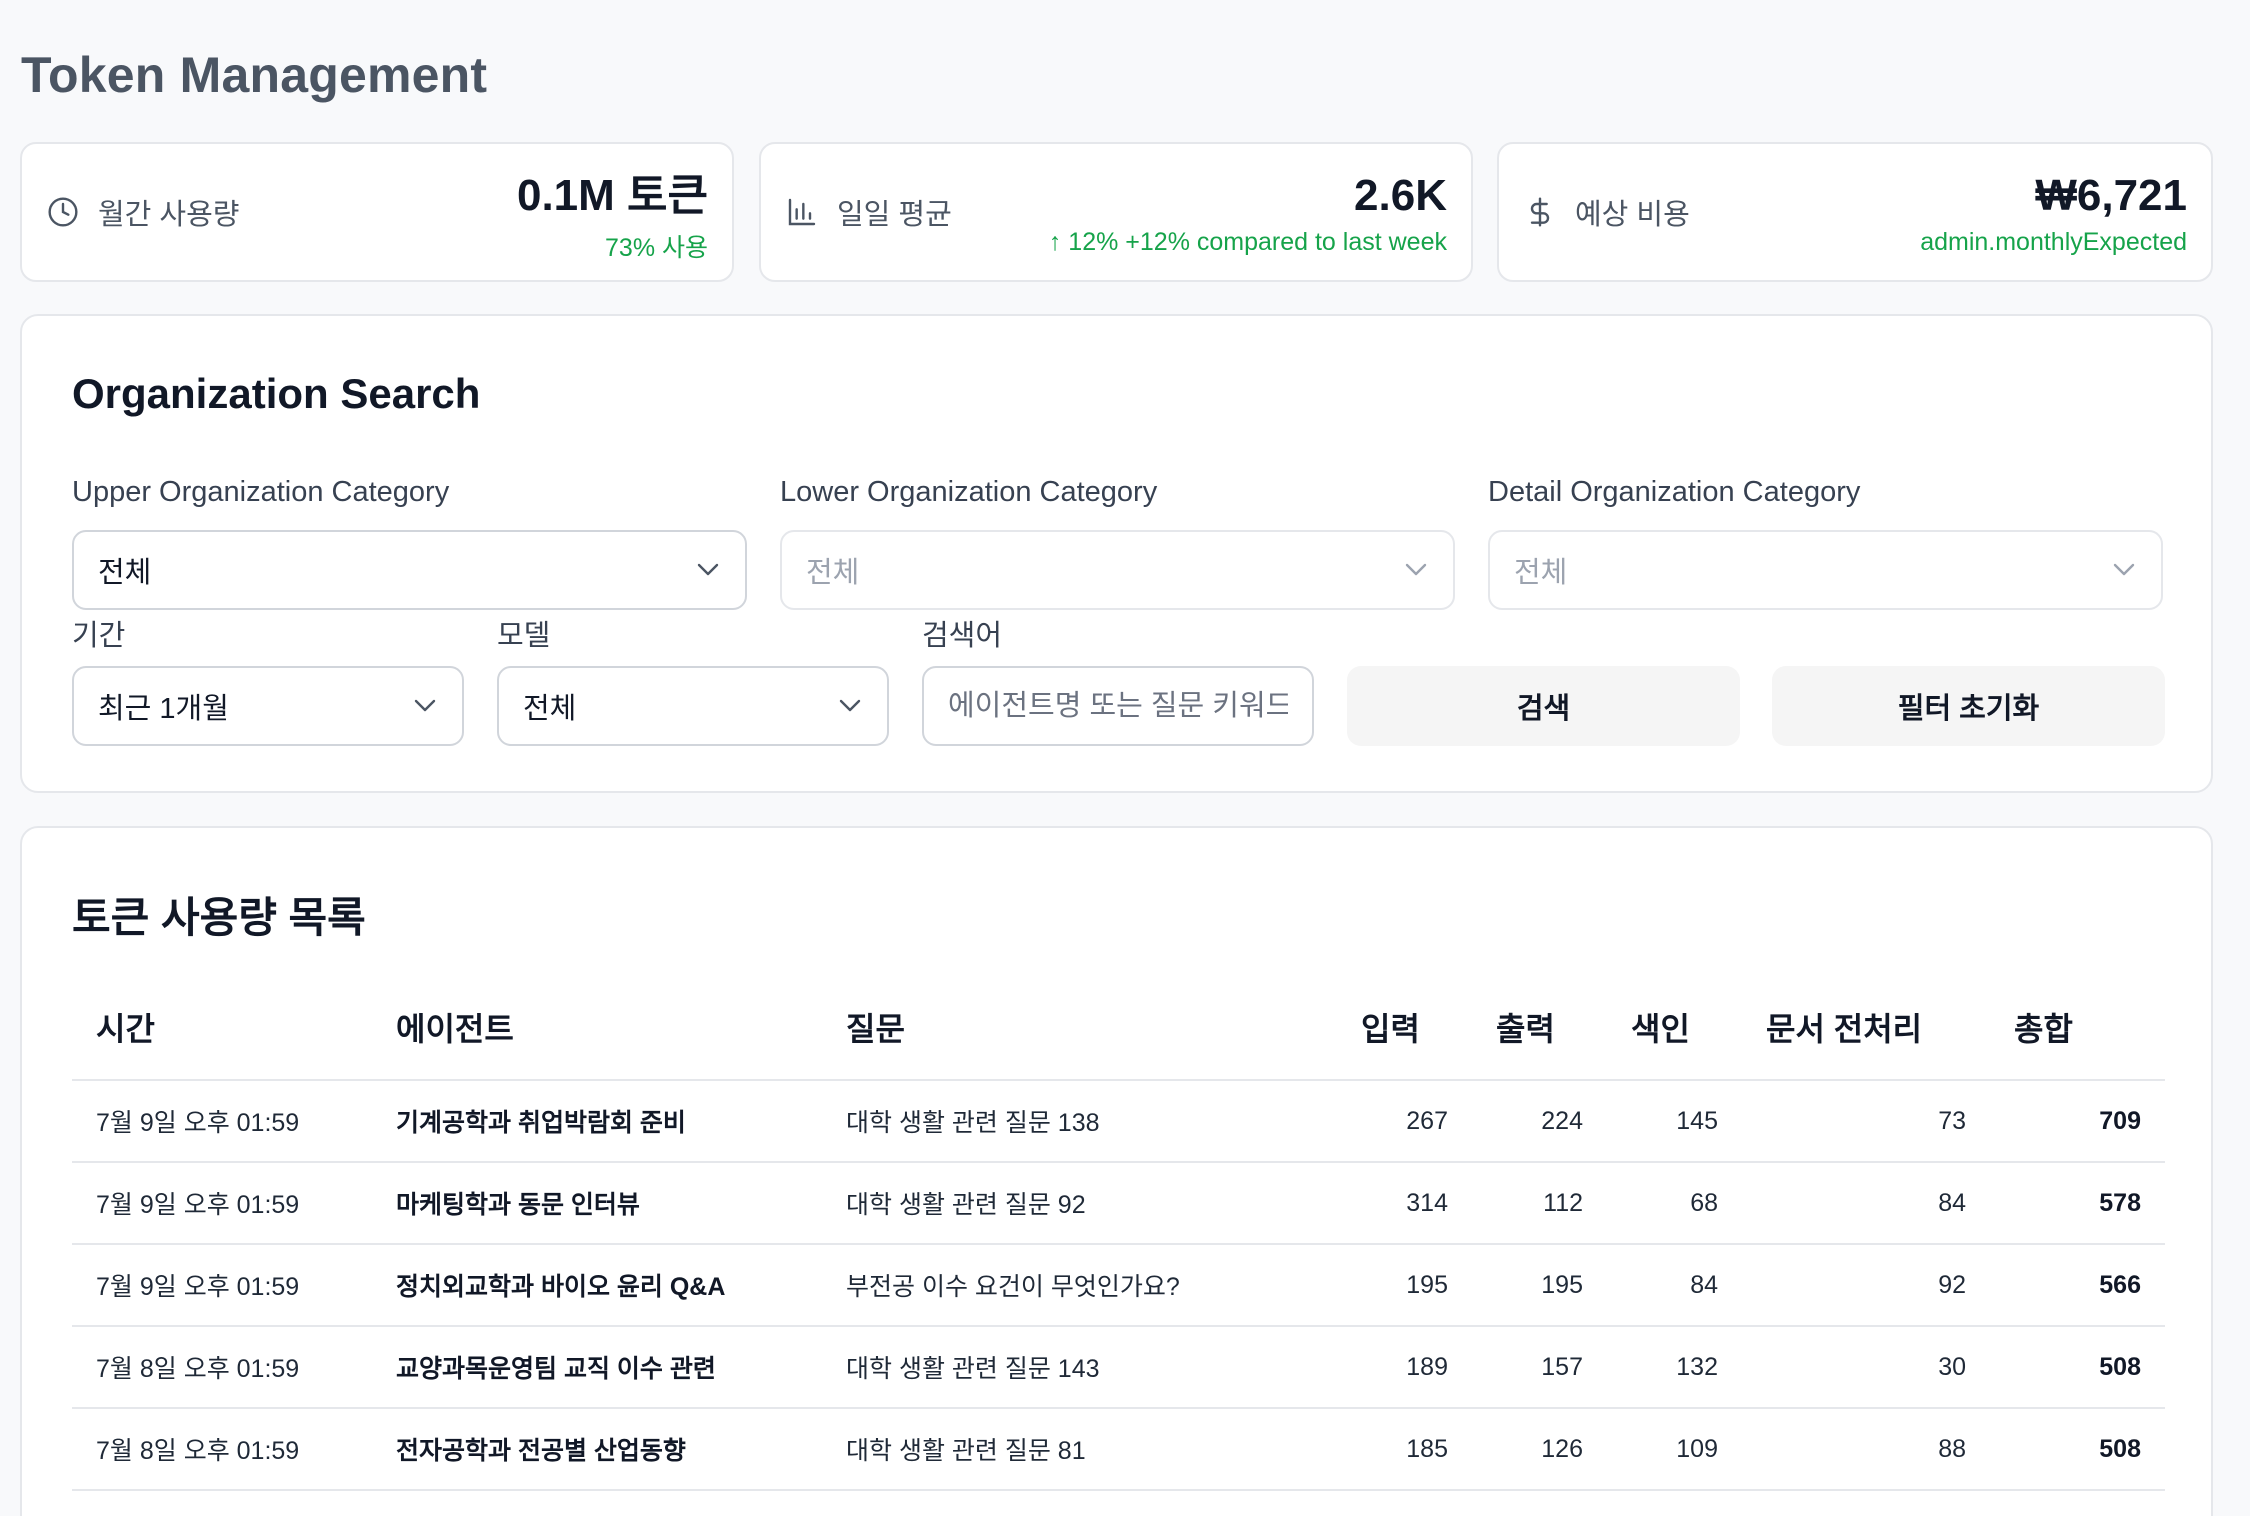  What do you see at coordinates (1968, 706) in the screenshot?
I see `reset-filters-button: 필터 초기화` at bounding box center [1968, 706].